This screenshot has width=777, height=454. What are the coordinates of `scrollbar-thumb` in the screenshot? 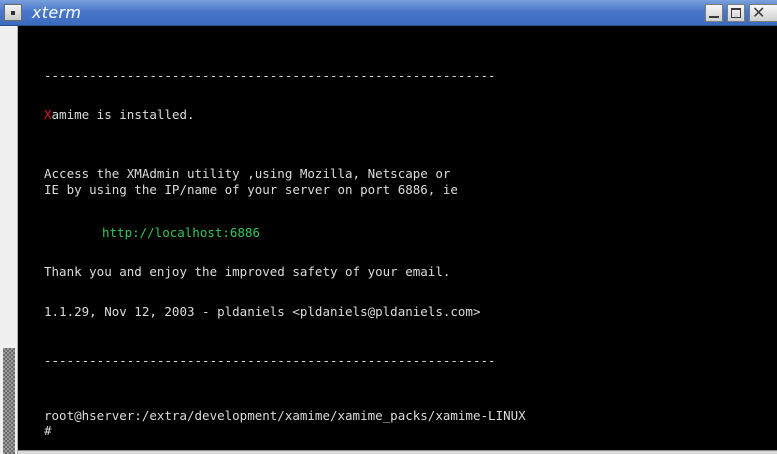 It's located at (9, 401).